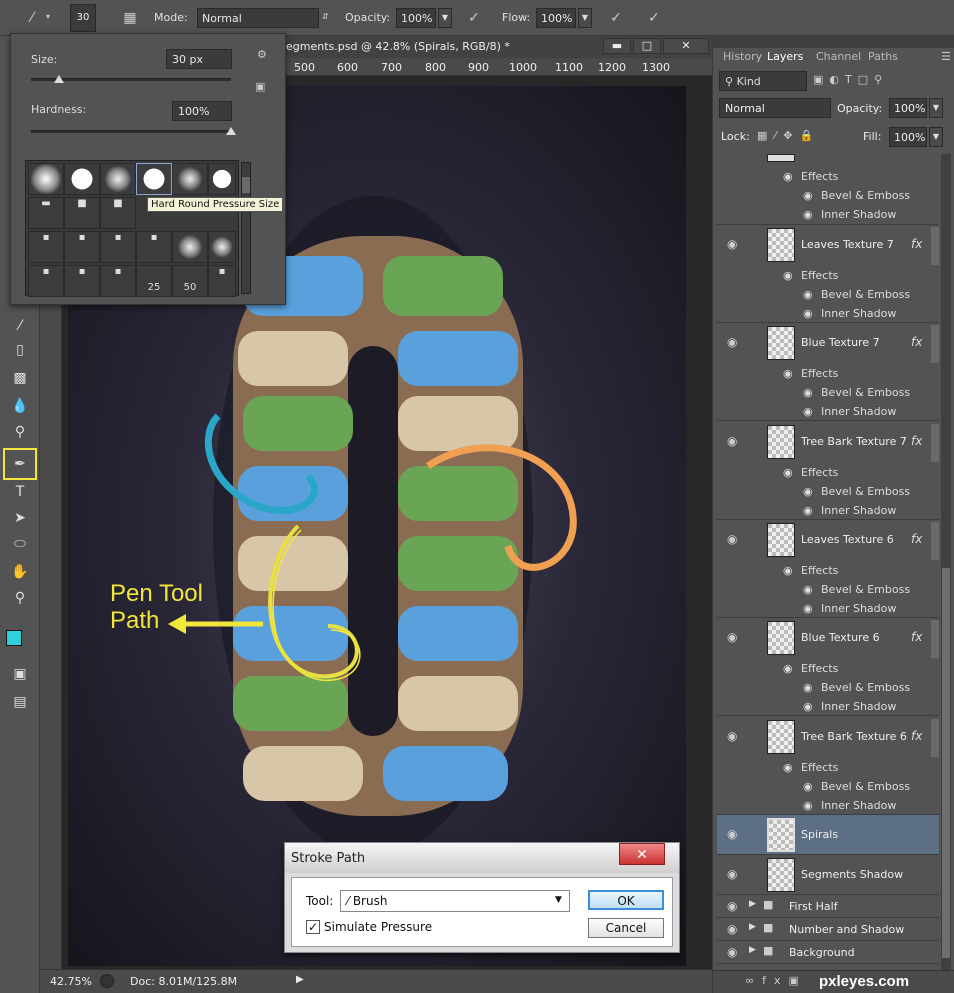 The image size is (954, 993). Describe the element at coordinates (626, 900) in the screenshot. I see `ok-button: OK` at that location.